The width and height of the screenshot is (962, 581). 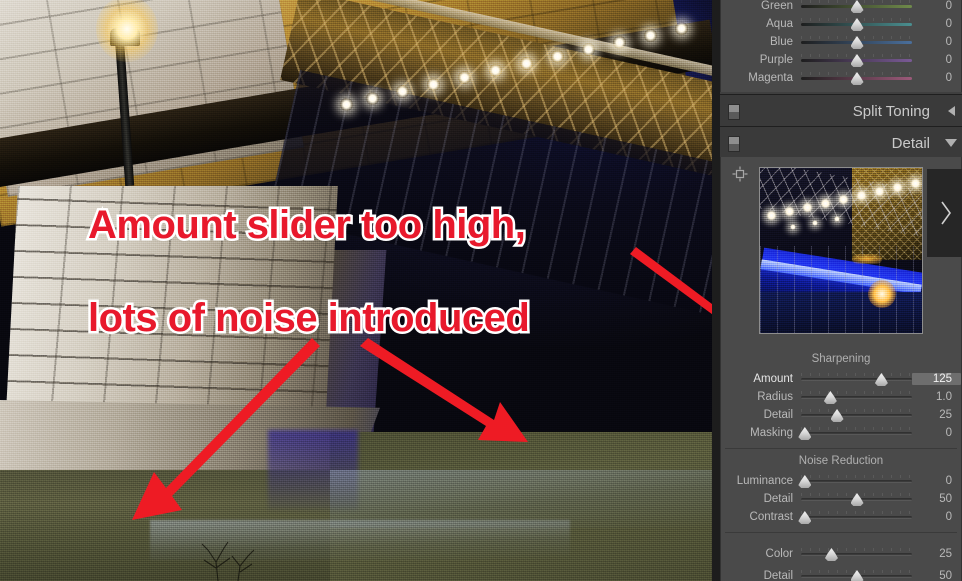 I want to click on hsl-sliders-group: Green 0 Aqua 0 Blue 0 Purple 0 Magenta 0, so click(x=841, y=46).